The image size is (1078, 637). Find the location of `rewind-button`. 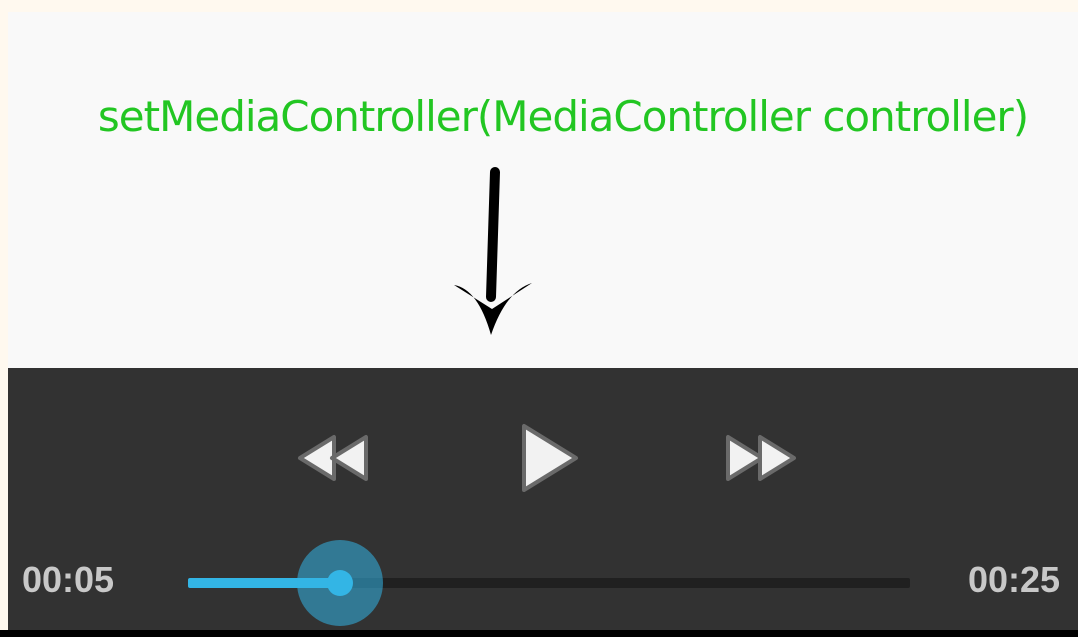

rewind-button is located at coordinates (332, 458).